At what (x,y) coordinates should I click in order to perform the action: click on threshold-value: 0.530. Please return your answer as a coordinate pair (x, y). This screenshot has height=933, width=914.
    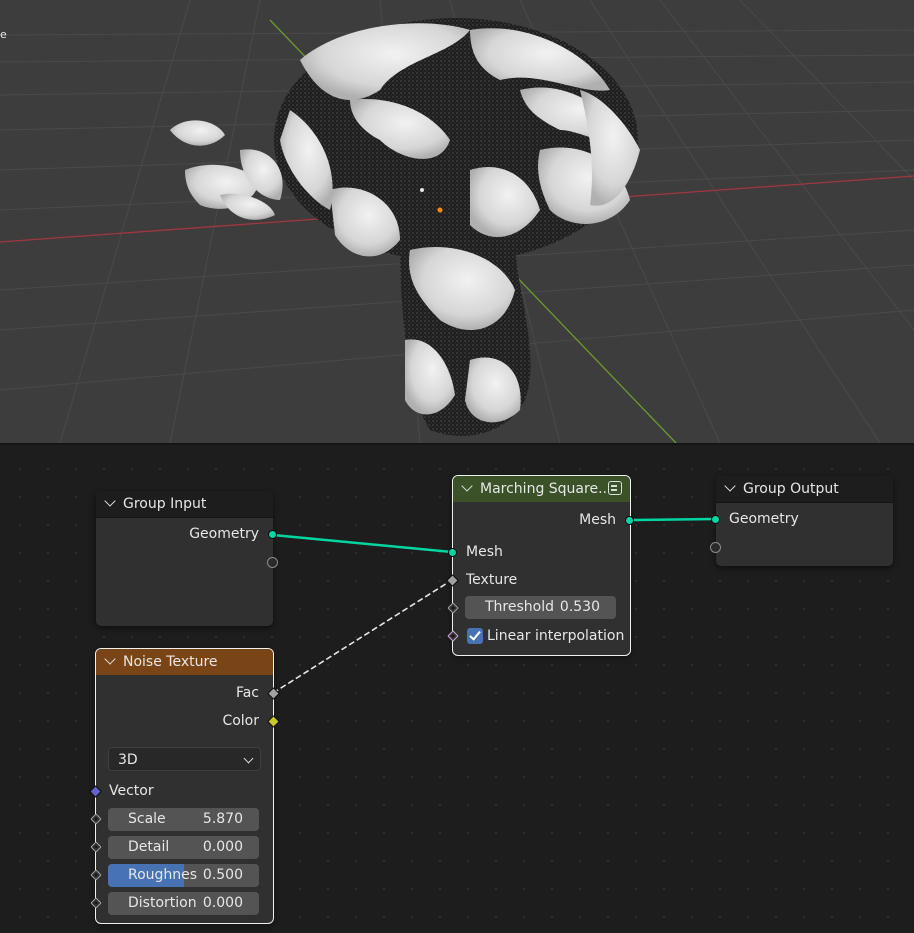
    Looking at the image, I should click on (579, 607).